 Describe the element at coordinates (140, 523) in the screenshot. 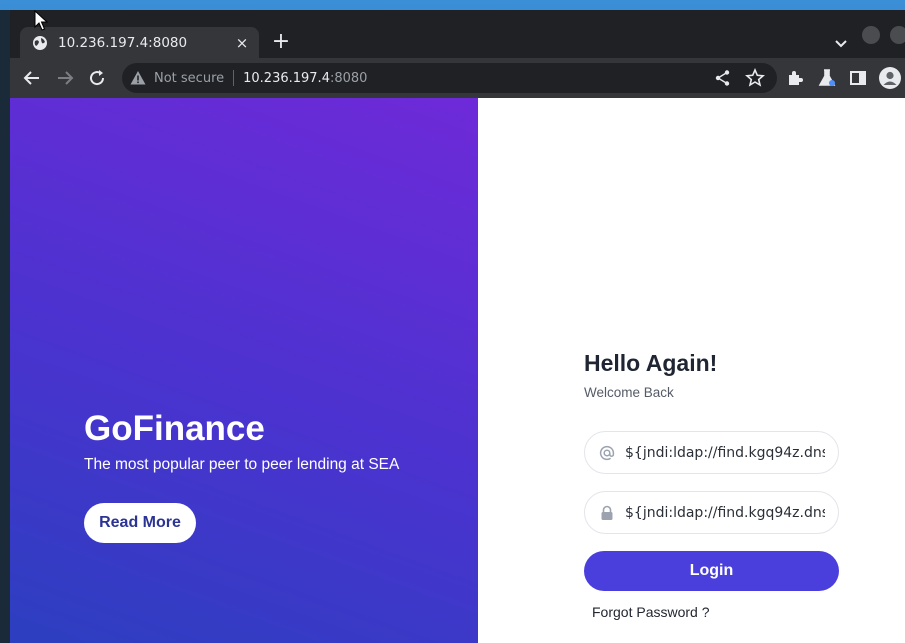

I see `read-more-button: Read More` at that location.